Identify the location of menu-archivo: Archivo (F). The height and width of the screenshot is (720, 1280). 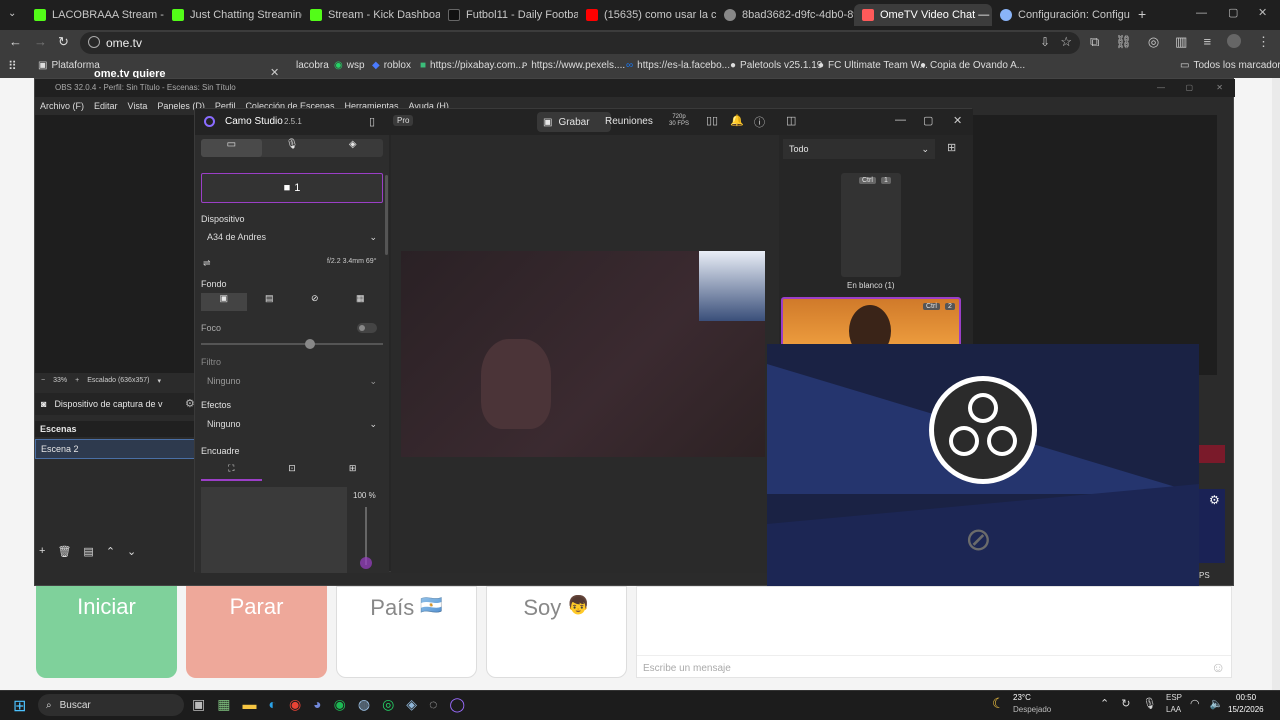
(62, 106).